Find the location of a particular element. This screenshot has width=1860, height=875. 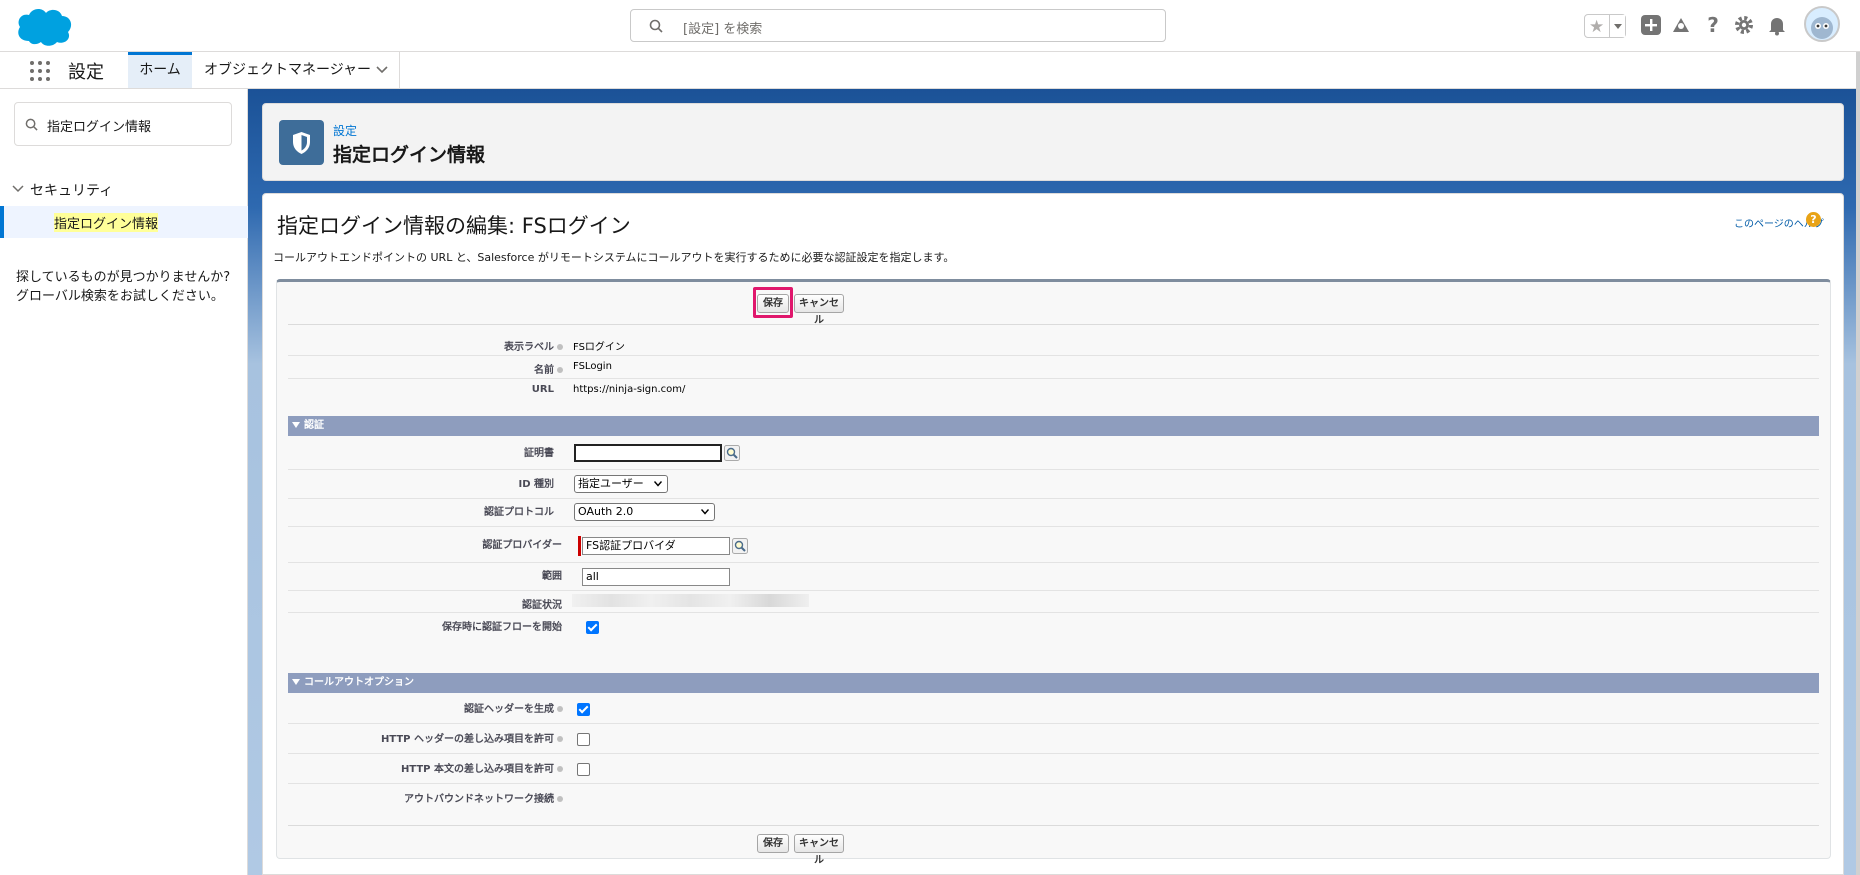

app-name: 設定 is located at coordinates (86, 72).